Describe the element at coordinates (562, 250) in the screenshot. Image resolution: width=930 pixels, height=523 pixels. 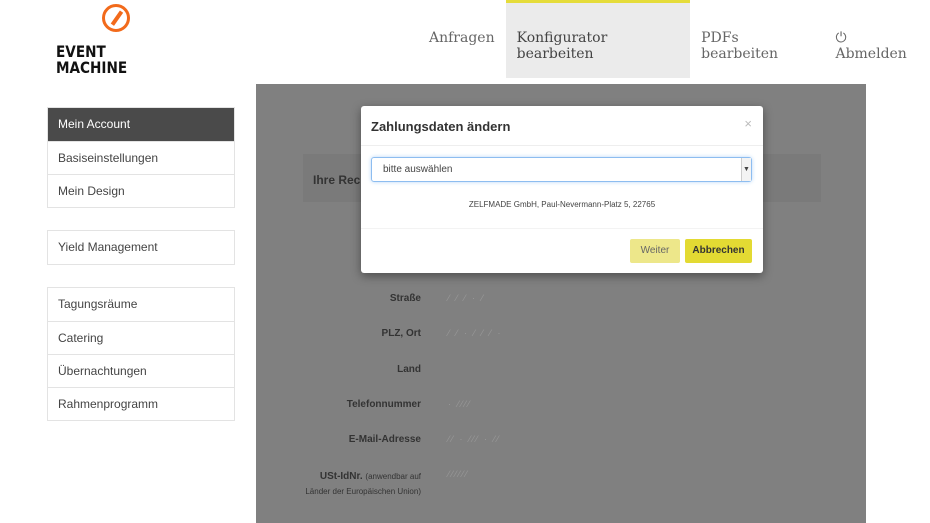
I see `modal-footer: Weiter Abbrechen` at that location.